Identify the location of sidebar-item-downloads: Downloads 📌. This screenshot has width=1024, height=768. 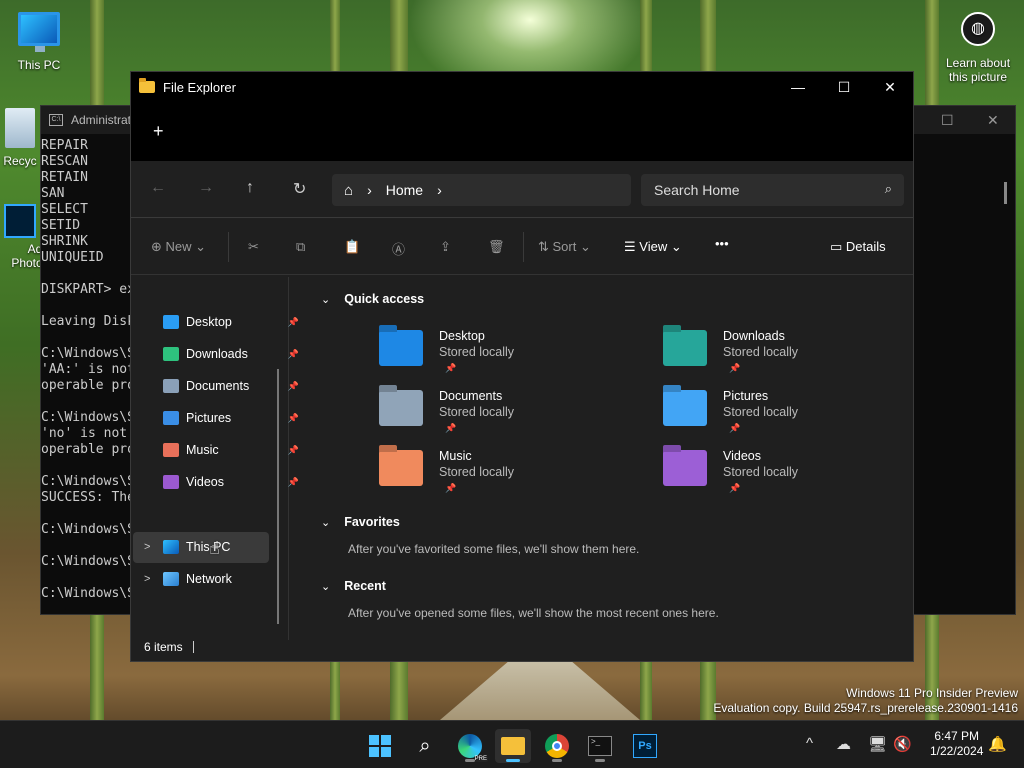
(231, 354).